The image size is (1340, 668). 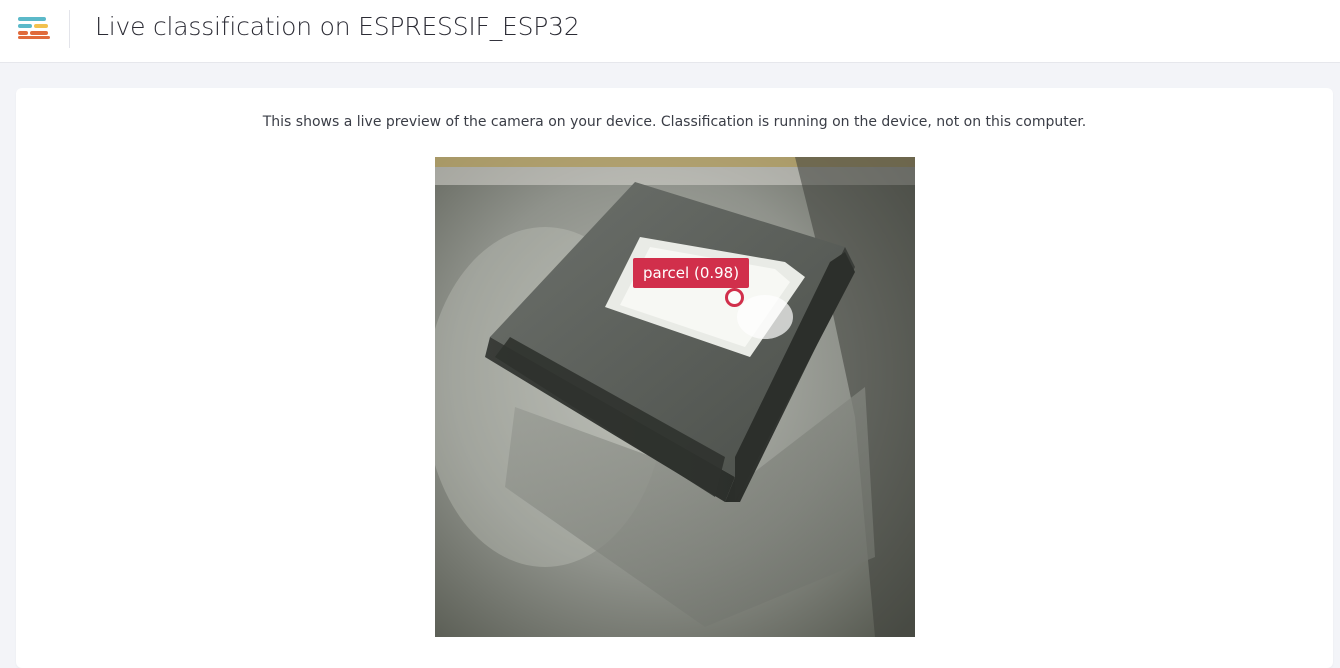 What do you see at coordinates (734, 297) in the screenshot?
I see `detection-marker-icon` at bounding box center [734, 297].